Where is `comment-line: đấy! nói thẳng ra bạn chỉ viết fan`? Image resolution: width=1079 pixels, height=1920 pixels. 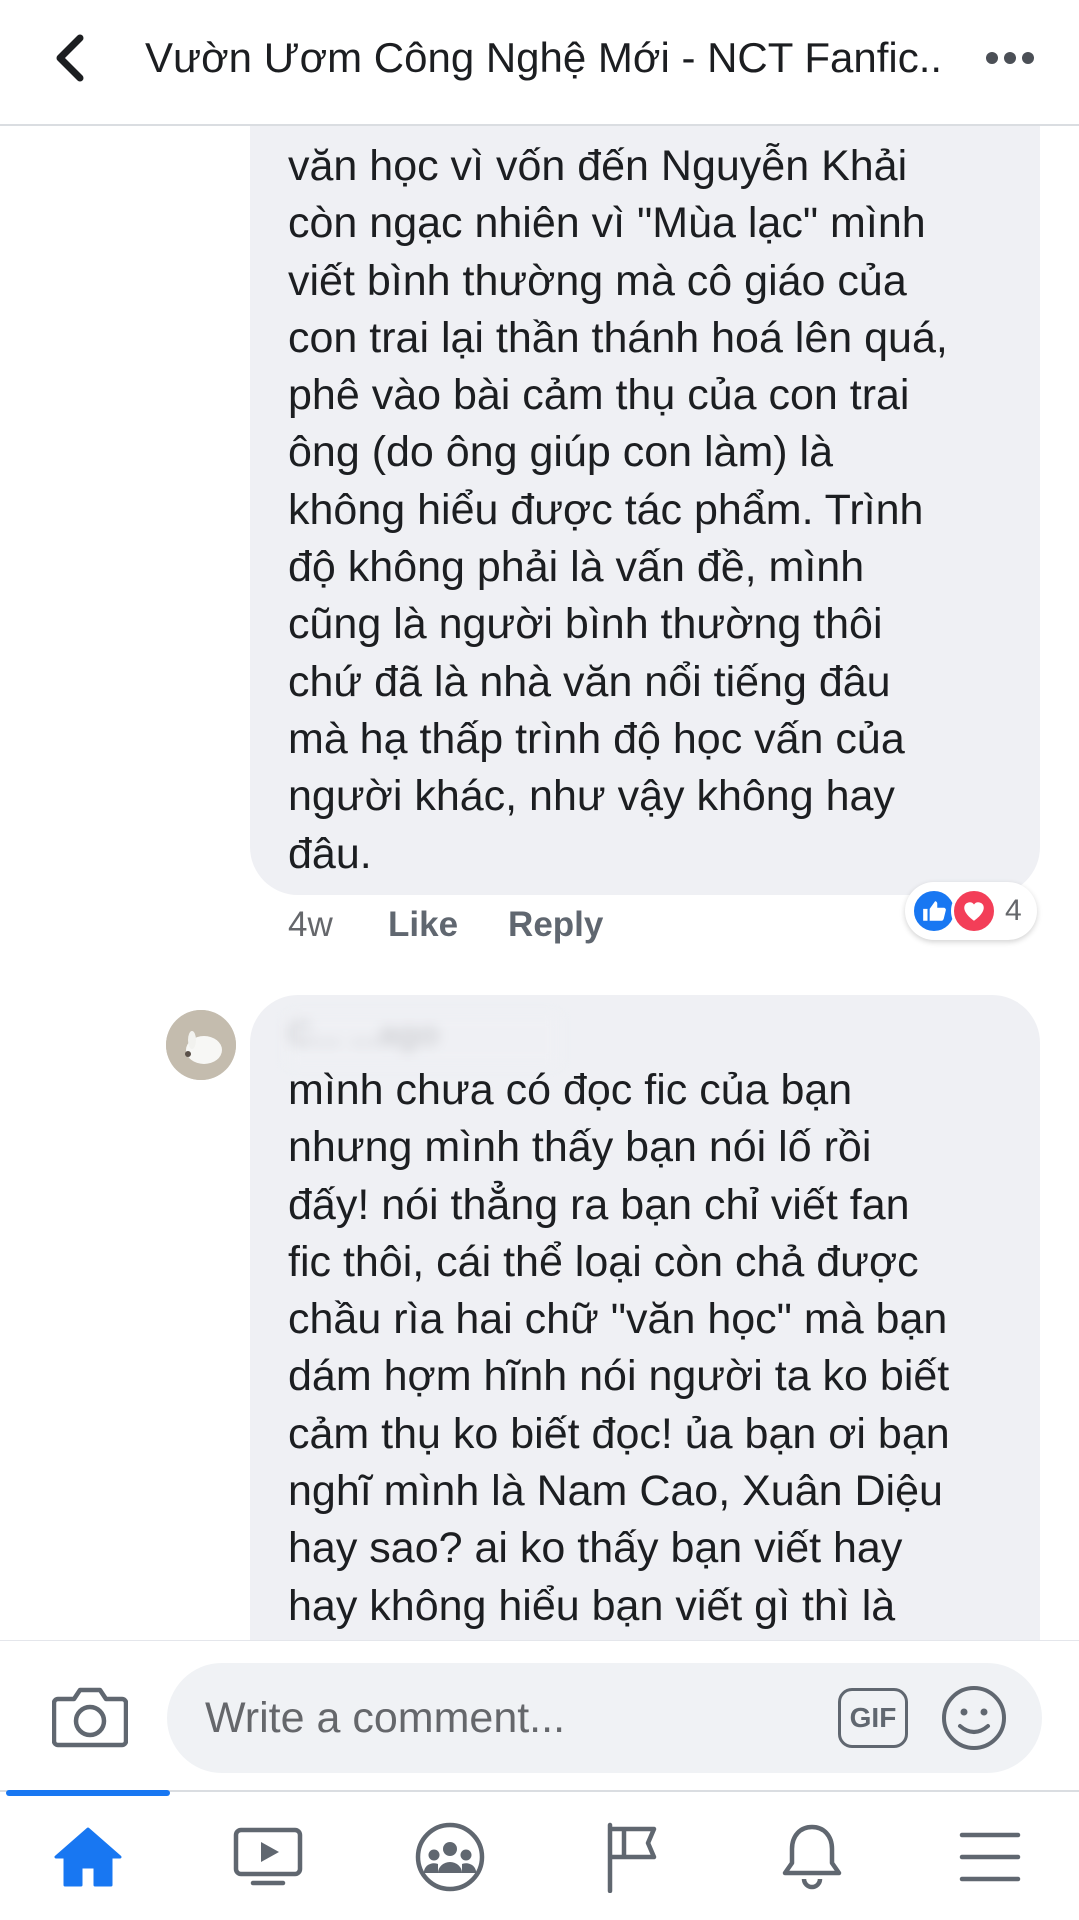 comment-line: đấy! nói thẳng ra bạn chỉ viết fan is located at coordinates (599, 1204).